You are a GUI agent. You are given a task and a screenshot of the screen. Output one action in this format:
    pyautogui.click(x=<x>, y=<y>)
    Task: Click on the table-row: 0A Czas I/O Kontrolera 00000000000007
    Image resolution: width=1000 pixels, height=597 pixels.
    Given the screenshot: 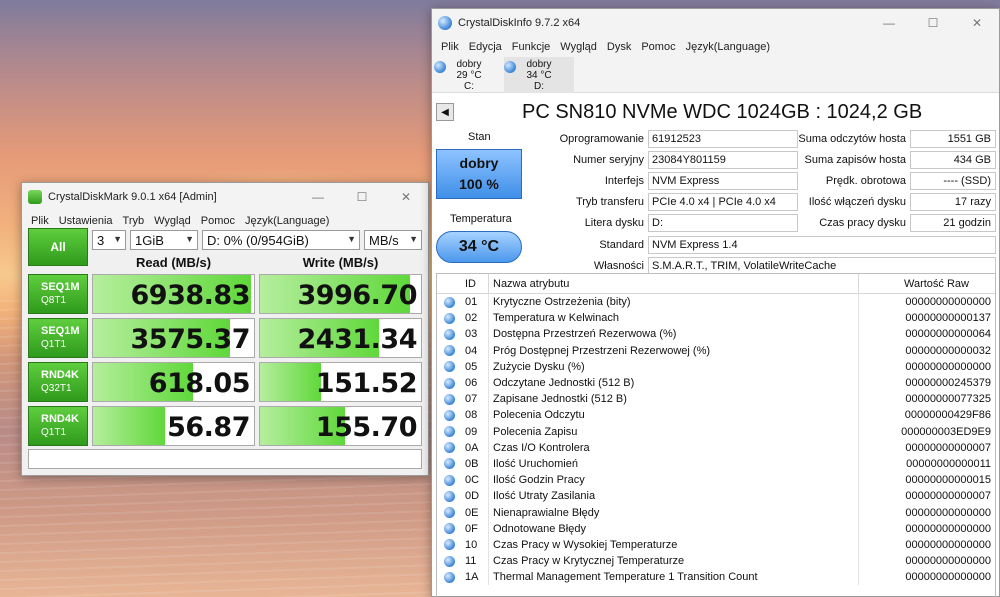 What is the action you would take?
    pyautogui.click(x=716, y=447)
    